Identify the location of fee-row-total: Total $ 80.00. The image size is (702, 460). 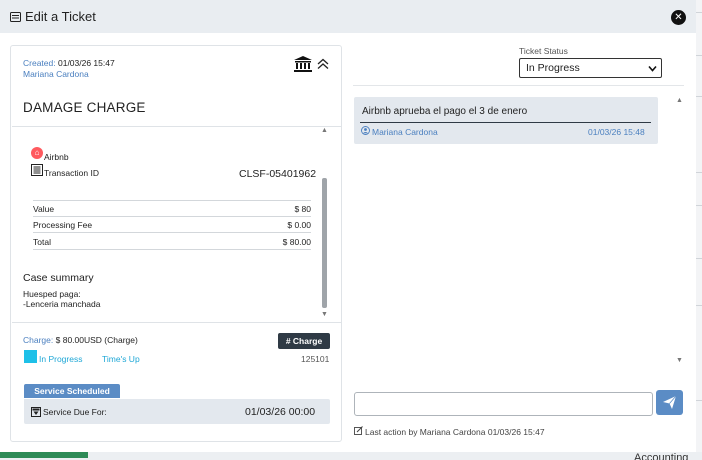
(172, 242).